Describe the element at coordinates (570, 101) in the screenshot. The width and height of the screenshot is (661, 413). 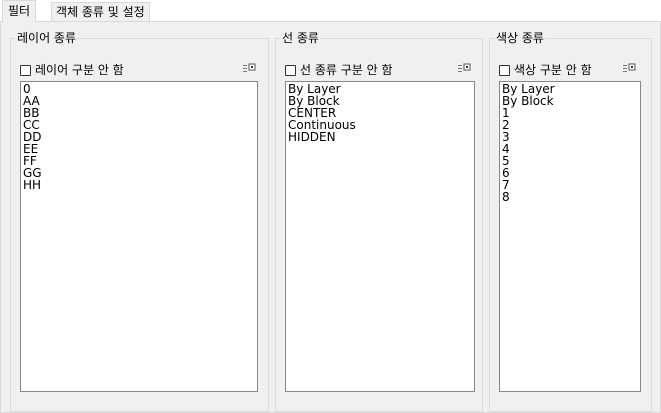
I see `list-item: By Block` at that location.